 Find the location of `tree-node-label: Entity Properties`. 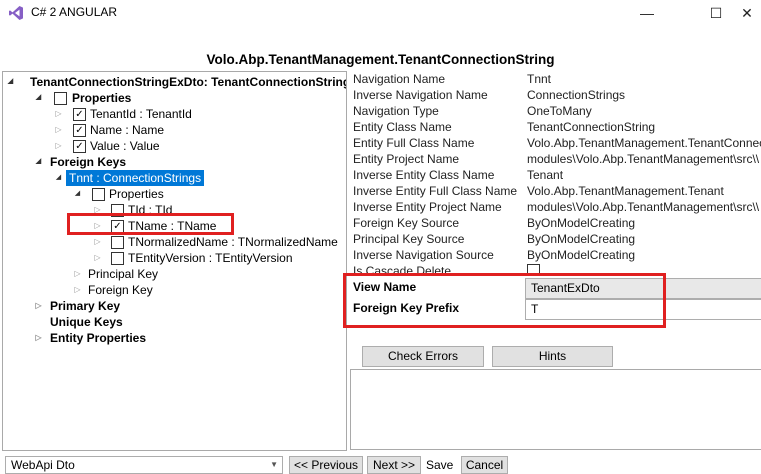

tree-node-label: Entity Properties is located at coordinates (98, 338).